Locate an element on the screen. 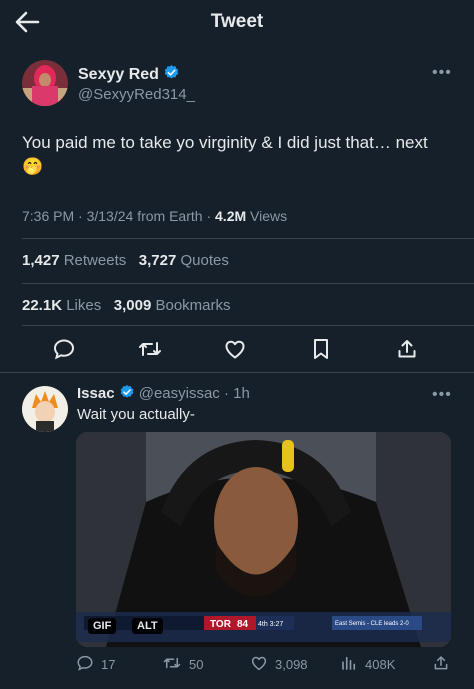 This screenshot has height=689, width=474. reply-age: 1h is located at coordinates (241, 393).